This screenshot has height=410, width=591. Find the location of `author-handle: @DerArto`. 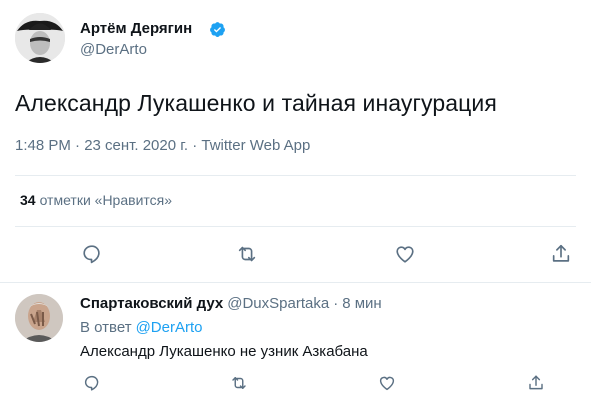

author-handle: @DerArto is located at coordinates (113, 49).